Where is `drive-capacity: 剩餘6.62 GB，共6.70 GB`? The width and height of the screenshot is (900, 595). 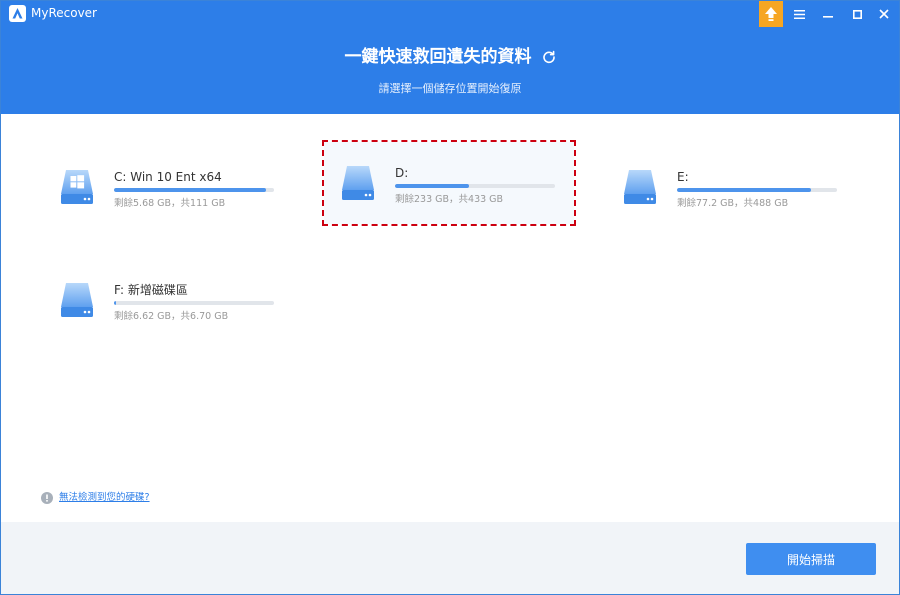 drive-capacity: 剩餘6.62 GB，共6.70 GB is located at coordinates (171, 316).